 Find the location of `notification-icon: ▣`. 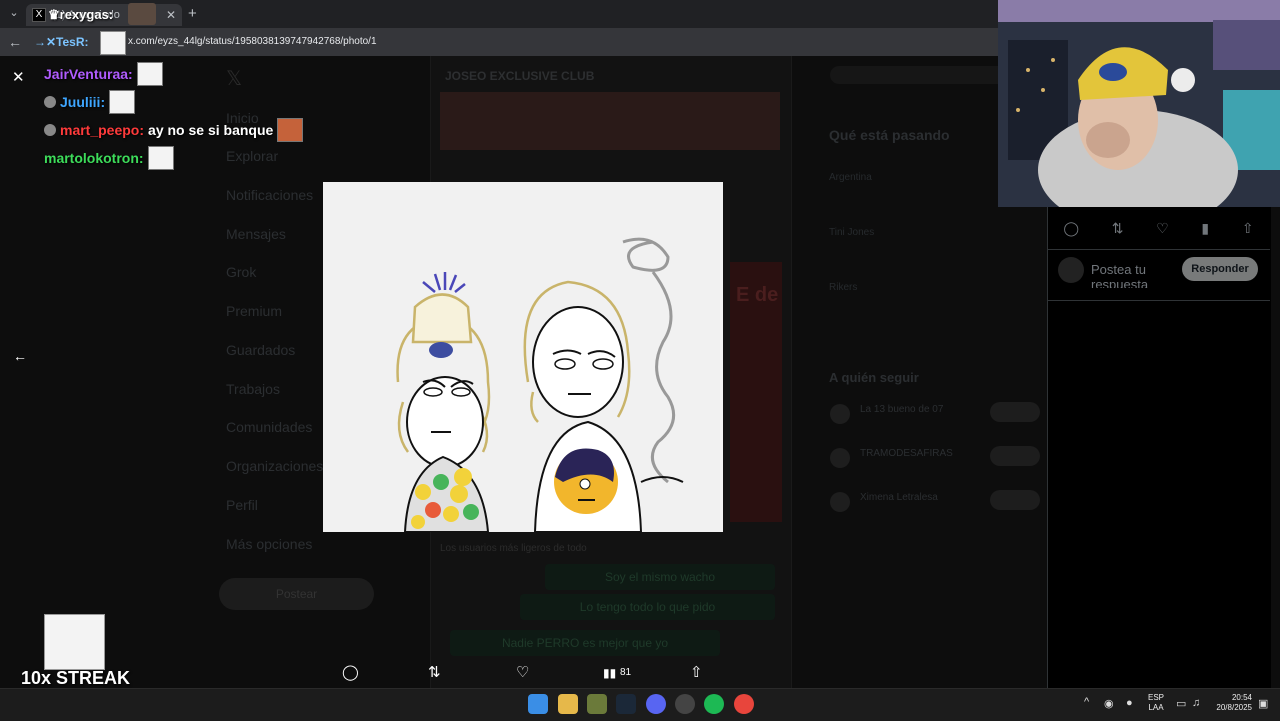

notification-icon: ▣ is located at coordinates (1263, 703).